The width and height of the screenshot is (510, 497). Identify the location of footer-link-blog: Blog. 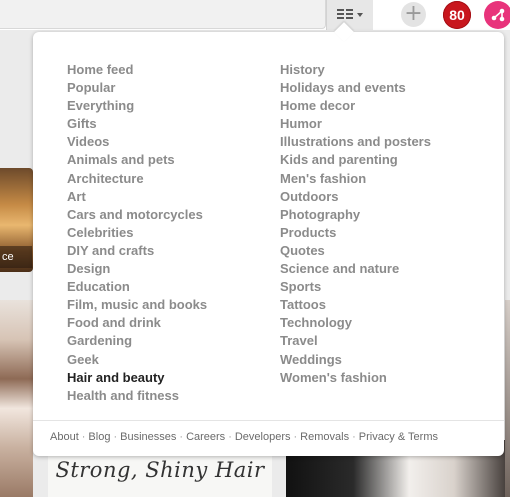
(99, 437).